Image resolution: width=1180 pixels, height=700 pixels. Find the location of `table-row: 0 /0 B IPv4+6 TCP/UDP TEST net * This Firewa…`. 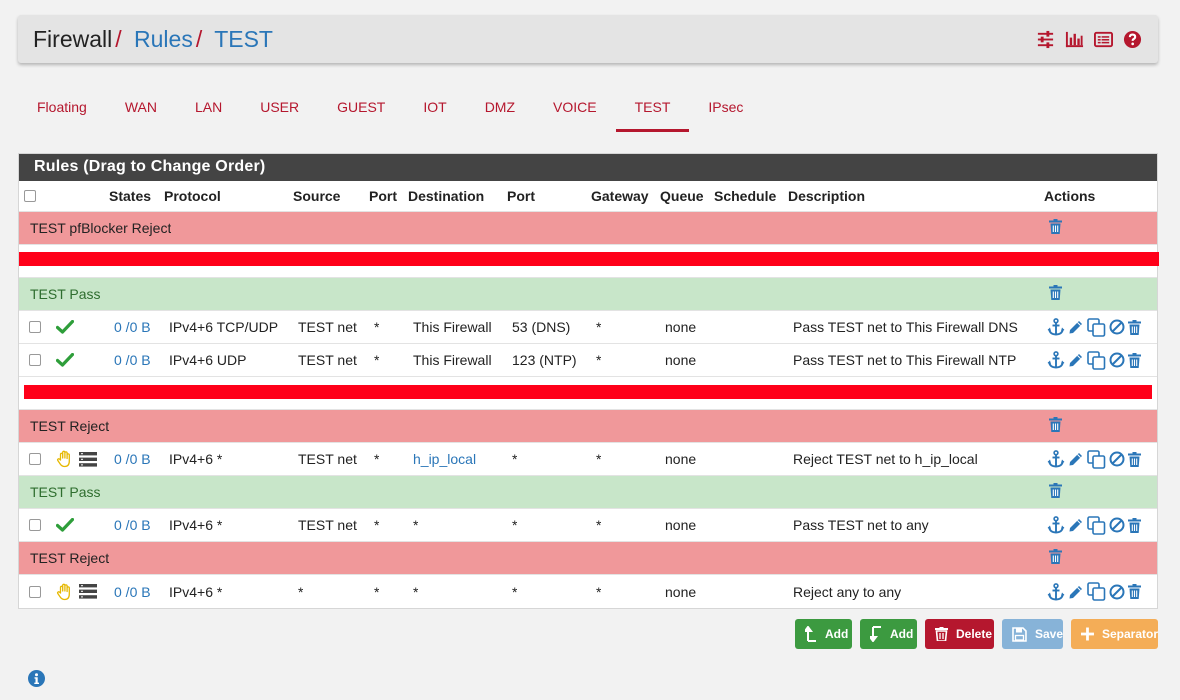

table-row: 0 /0 B IPv4+6 TCP/UDP TEST net * This Firewa… is located at coordinates (588, 327).